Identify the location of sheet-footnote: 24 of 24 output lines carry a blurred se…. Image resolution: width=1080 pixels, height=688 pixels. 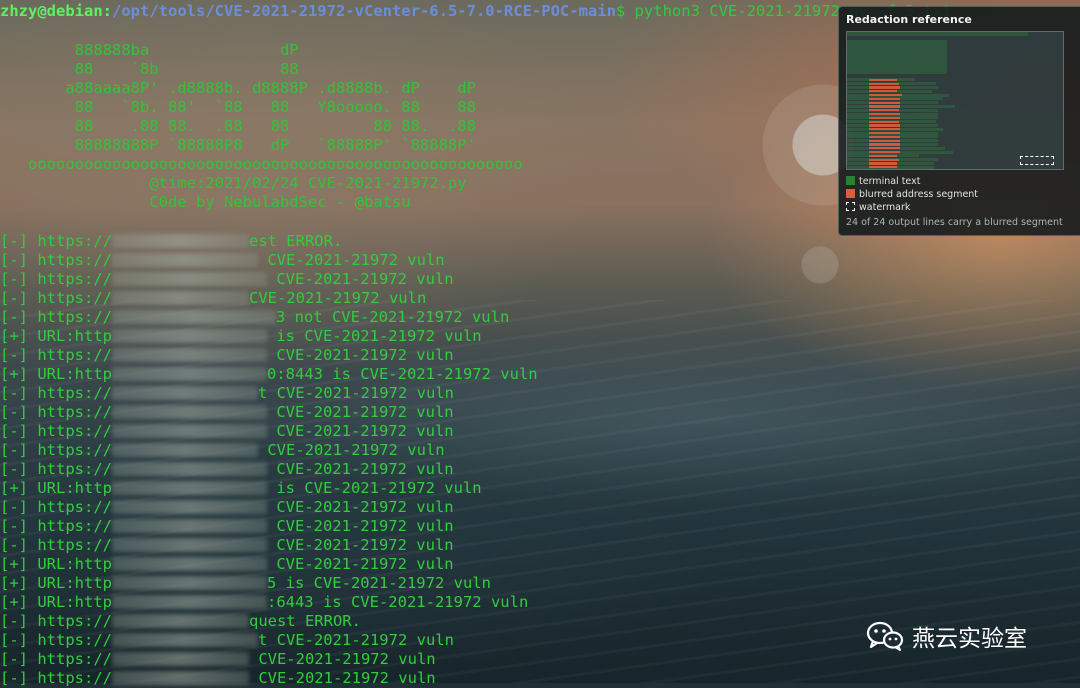
(954, 222).